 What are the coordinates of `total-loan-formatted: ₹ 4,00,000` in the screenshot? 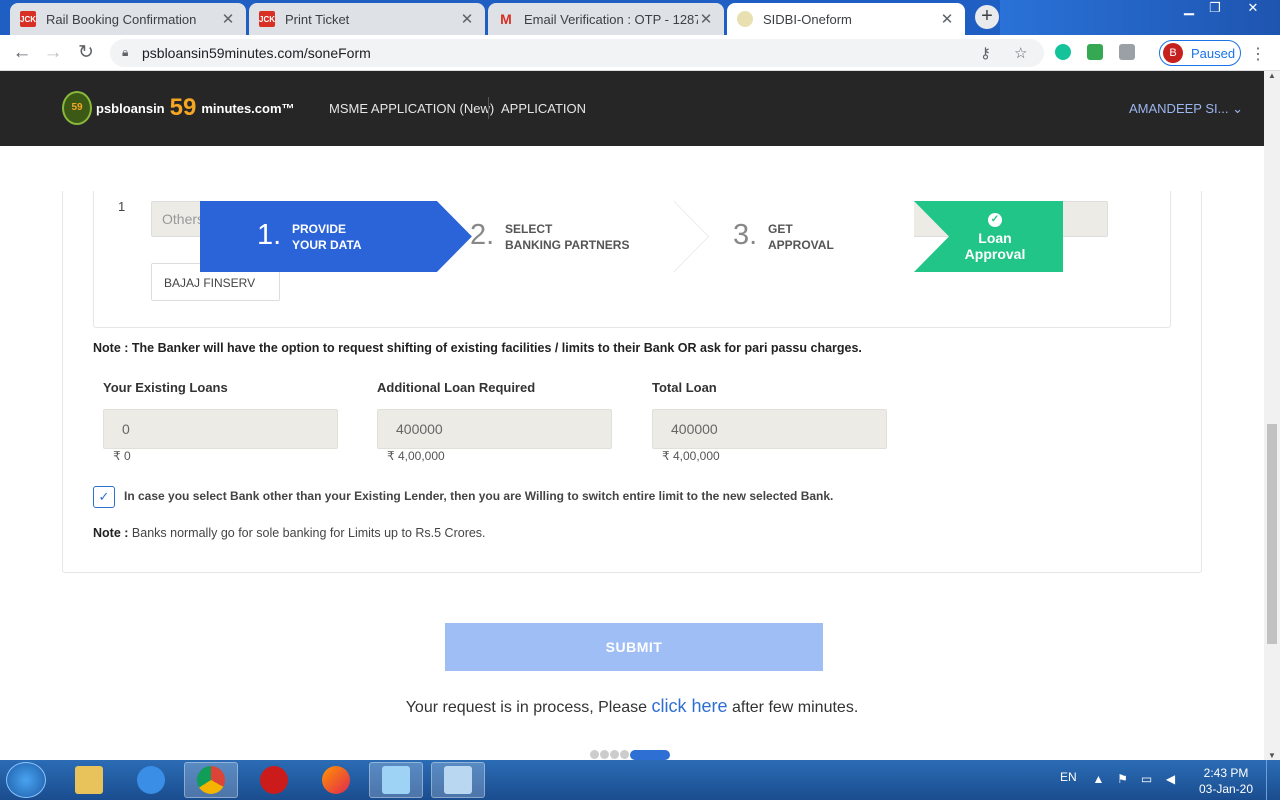 It's located at (691, 456).